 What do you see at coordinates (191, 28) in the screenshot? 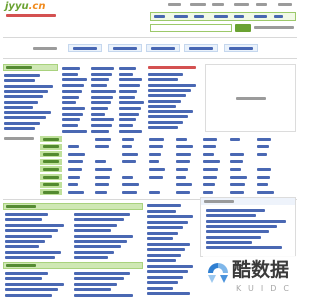
I see `search-input` at bounding box center [191, 28].